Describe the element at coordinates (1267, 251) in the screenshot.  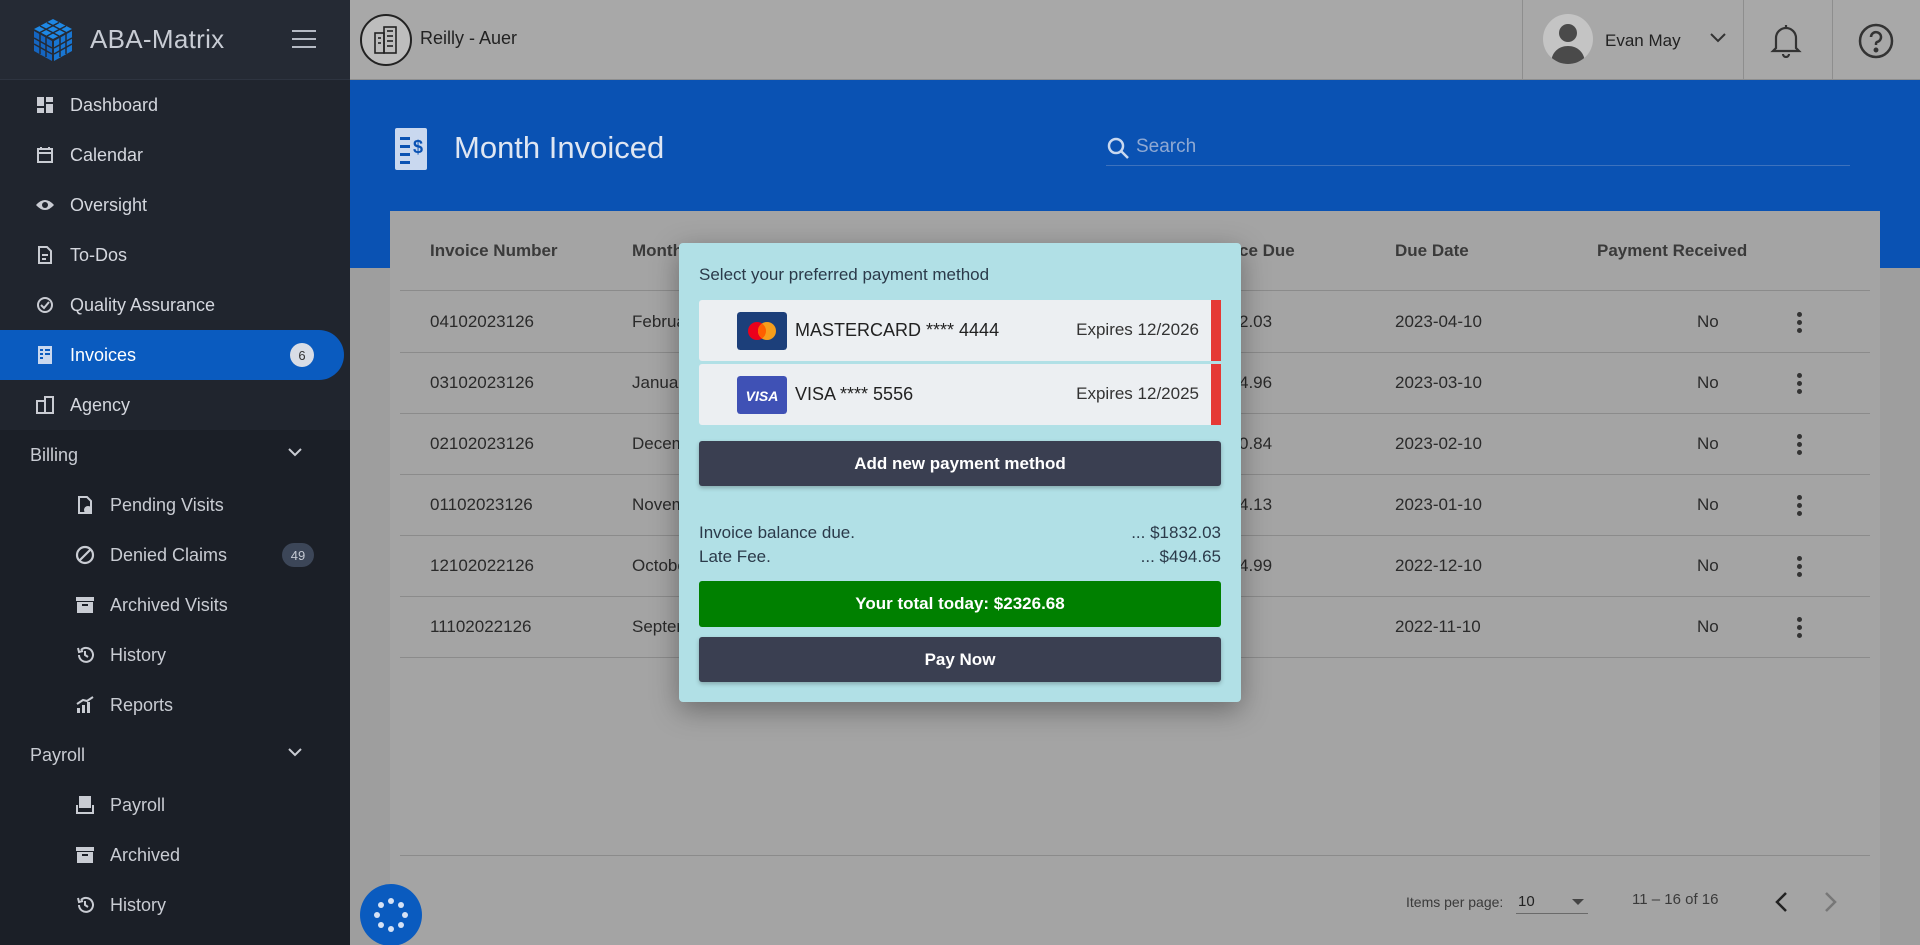
I see `column-header: ce Due` at that location.